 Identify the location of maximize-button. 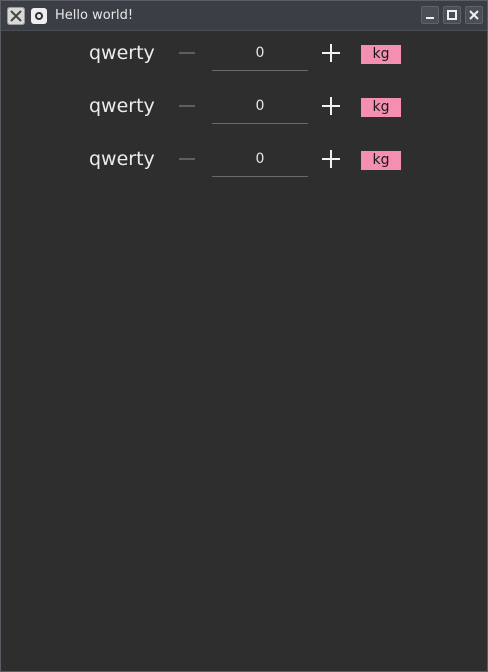
(452, 15).